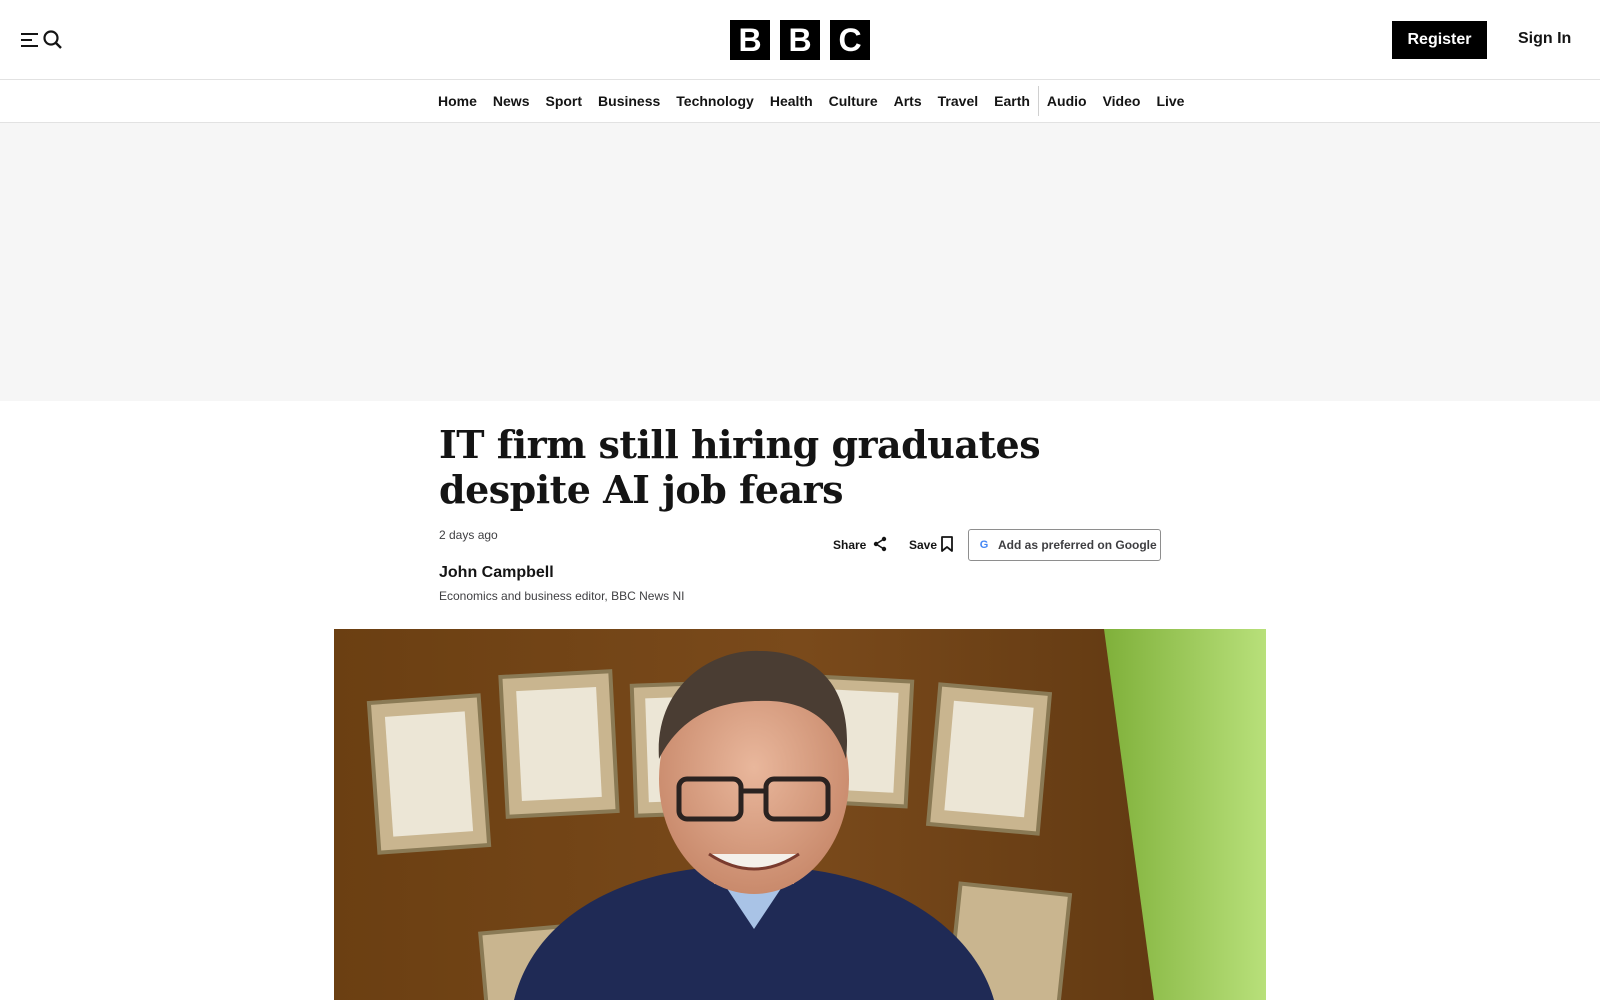 This screenshot has height=1000, width=1600. Describe the element at coordinates (850, 40) in the screenshot. I see `logo-block: C` at that location.